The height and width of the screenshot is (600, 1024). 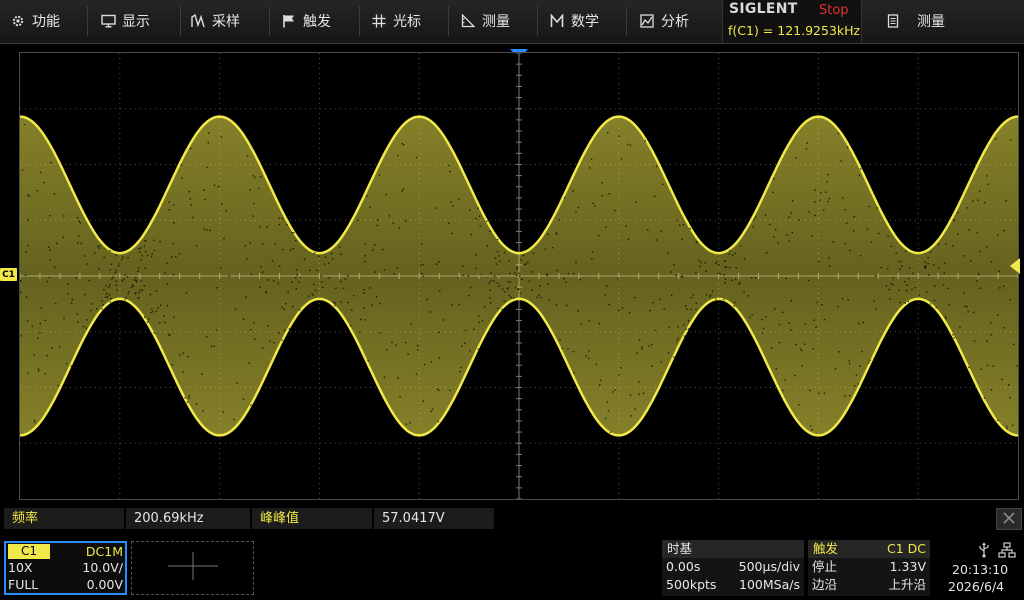 What do you see at coordinates (869, 568) in the screenshot?
I see `trigger-status-box: 触发 C1 DC 停止 1.33V 边沿 上升沿` at bounding box center [869, 568].